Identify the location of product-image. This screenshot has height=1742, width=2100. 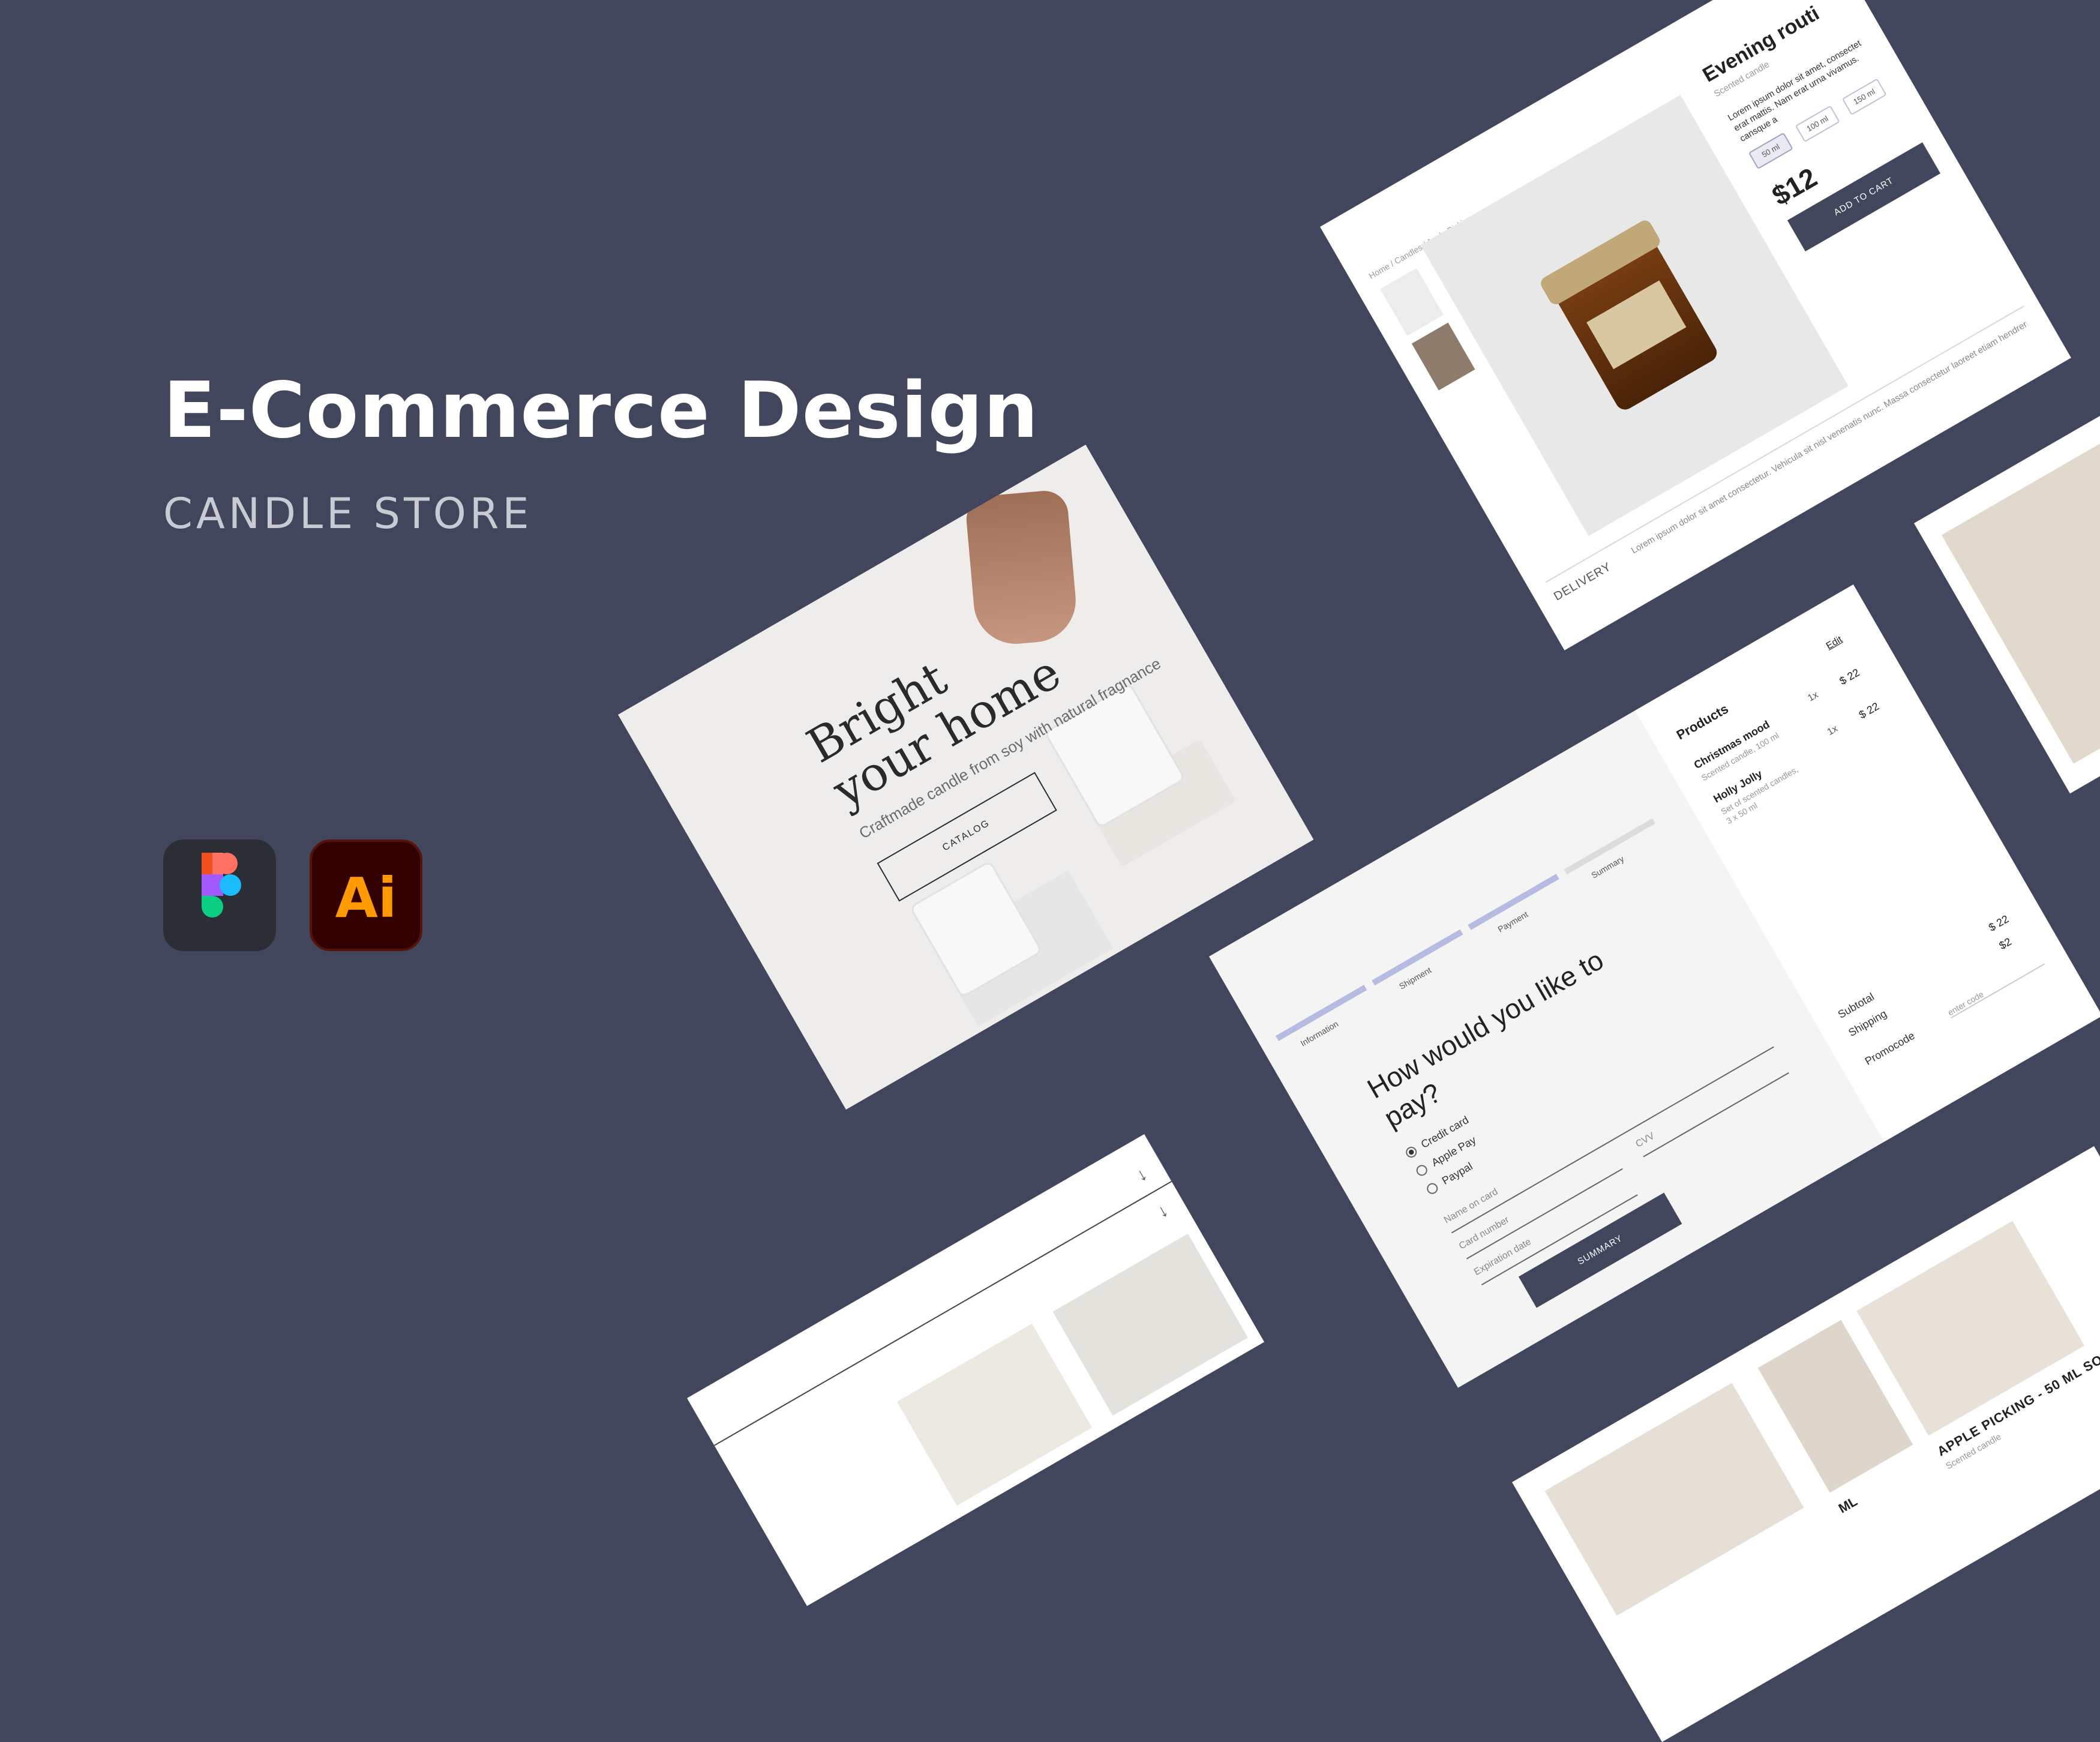
(1635, 315).